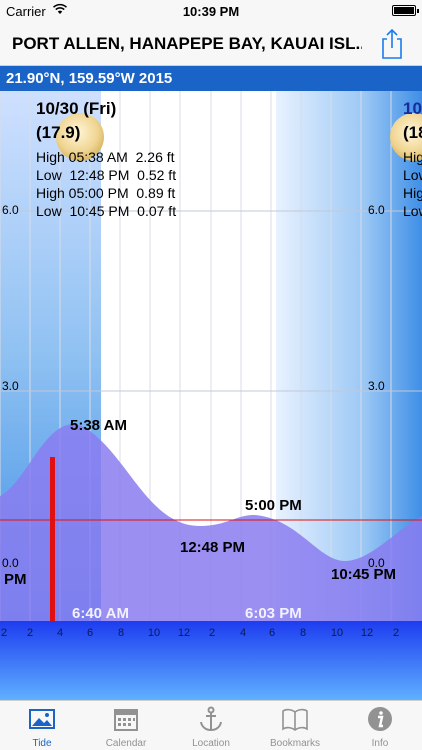 This screenshot has width=422, height=750. Describe the element at coordinates (392, 44) in the screenshot. I see `share-icon` at that location.